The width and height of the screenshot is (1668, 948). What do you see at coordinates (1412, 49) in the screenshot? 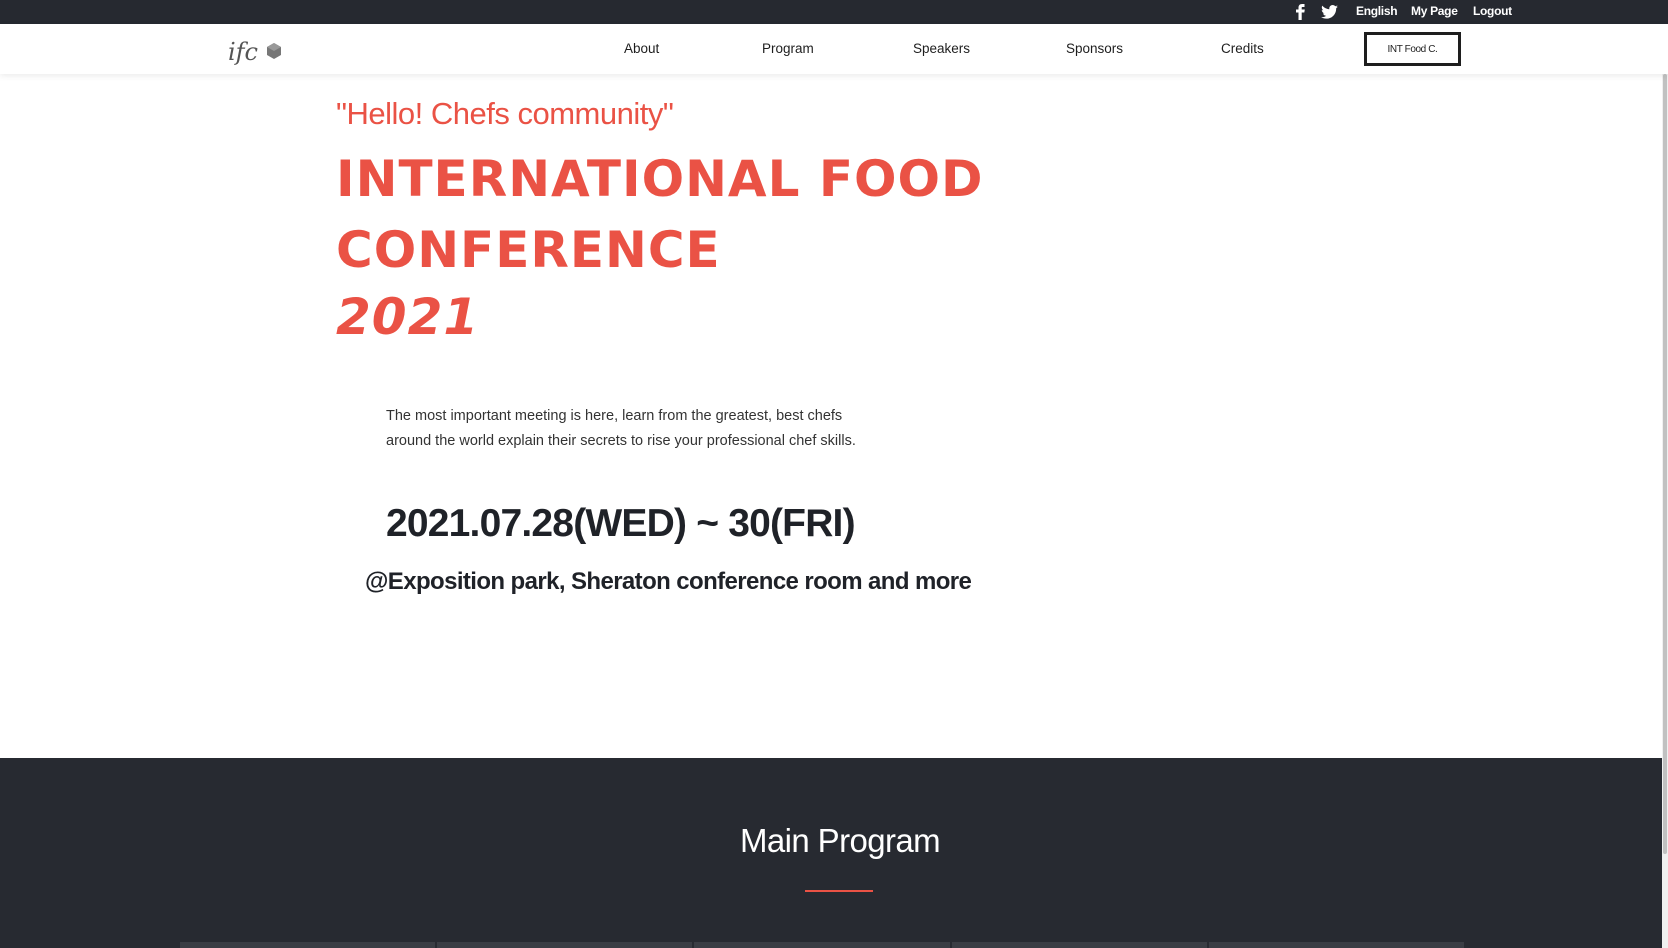
I see `int-food-button: INT Food C.` at bounding box center [1412, 49].